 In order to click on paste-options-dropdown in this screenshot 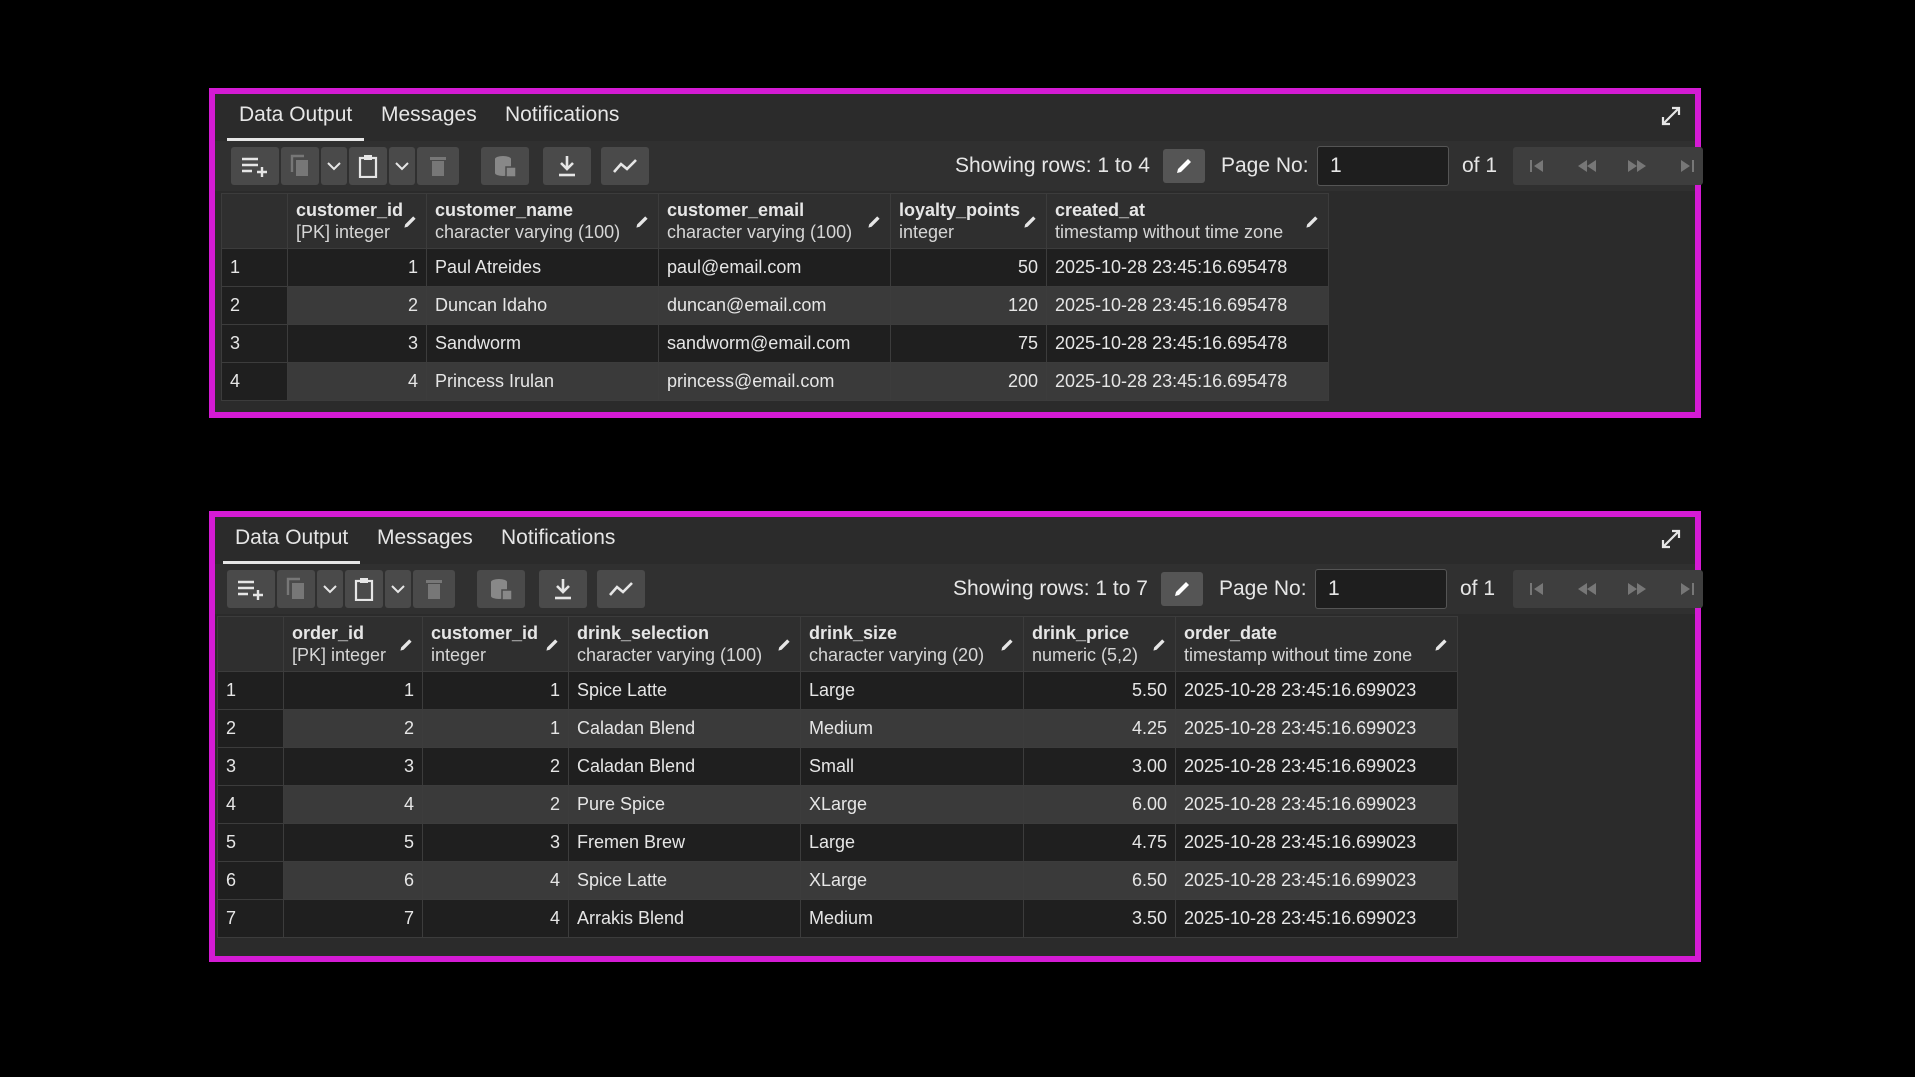, I will do `click(398, 589)`.